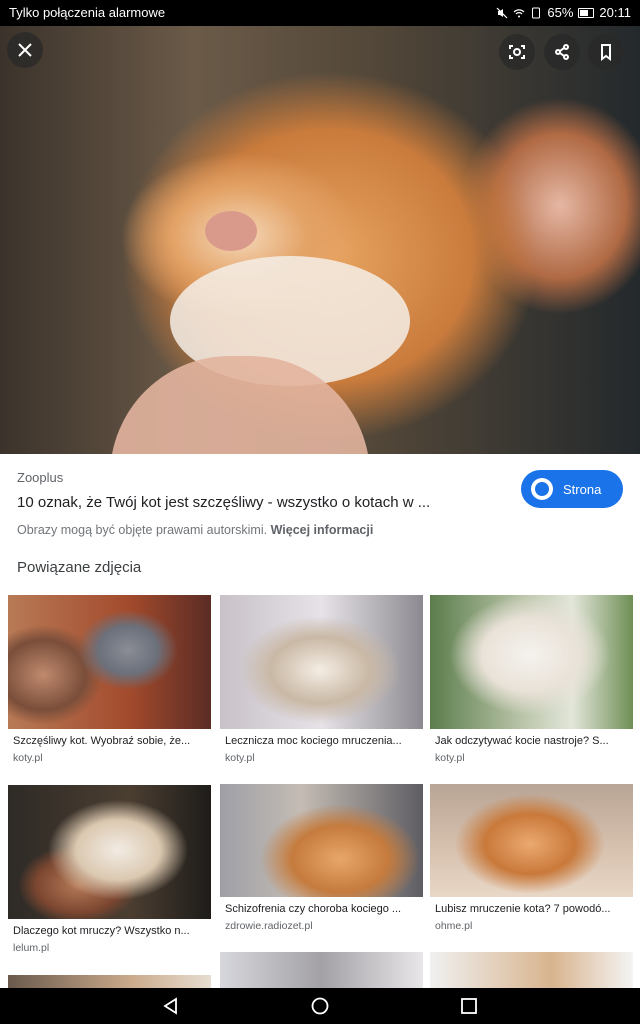  I want to click on carrier-text: Tylko połączenia alarmowe, so click(87, 12).